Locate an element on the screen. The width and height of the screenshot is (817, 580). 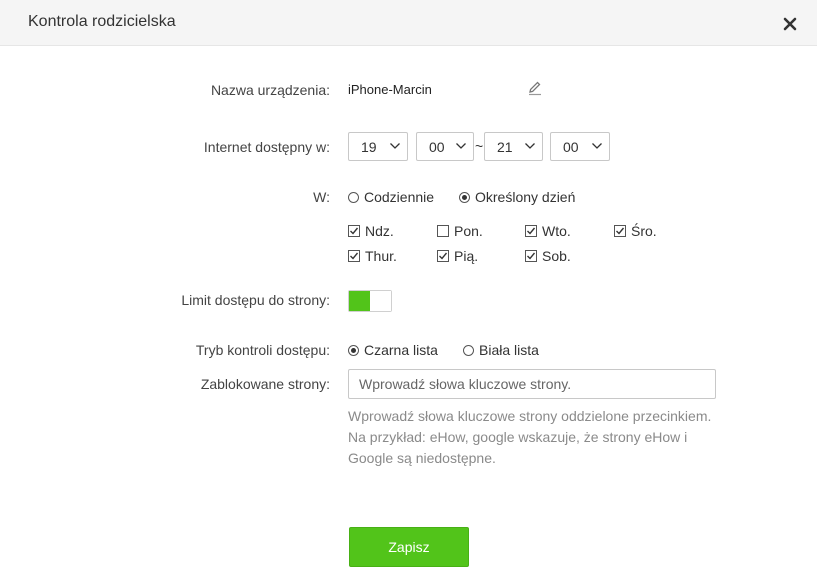
start-minute-select: 00 is located at coordinates (445, 146).